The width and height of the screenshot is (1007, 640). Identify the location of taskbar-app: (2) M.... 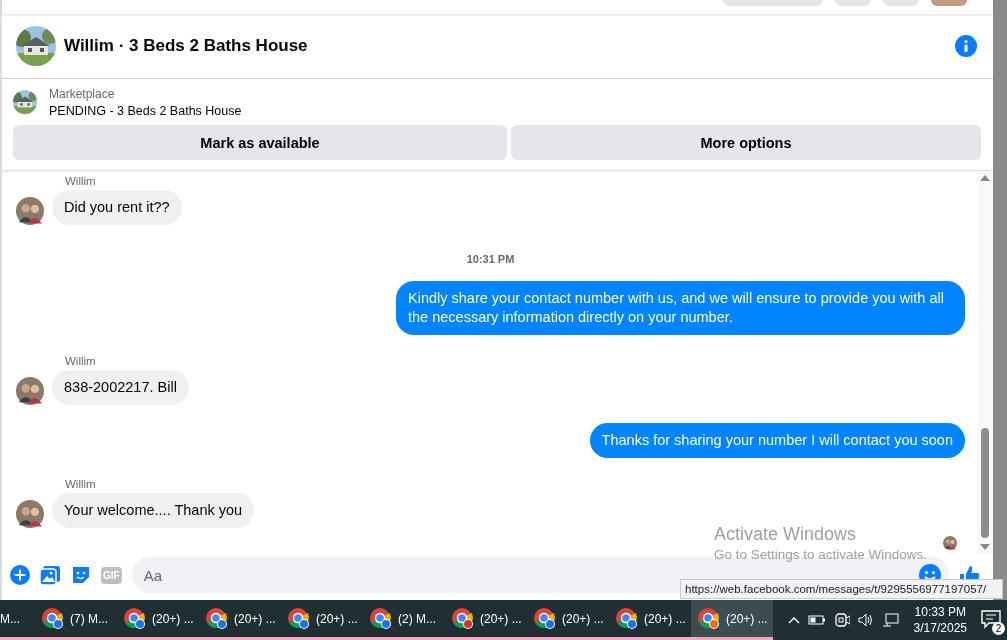
(404, 620).